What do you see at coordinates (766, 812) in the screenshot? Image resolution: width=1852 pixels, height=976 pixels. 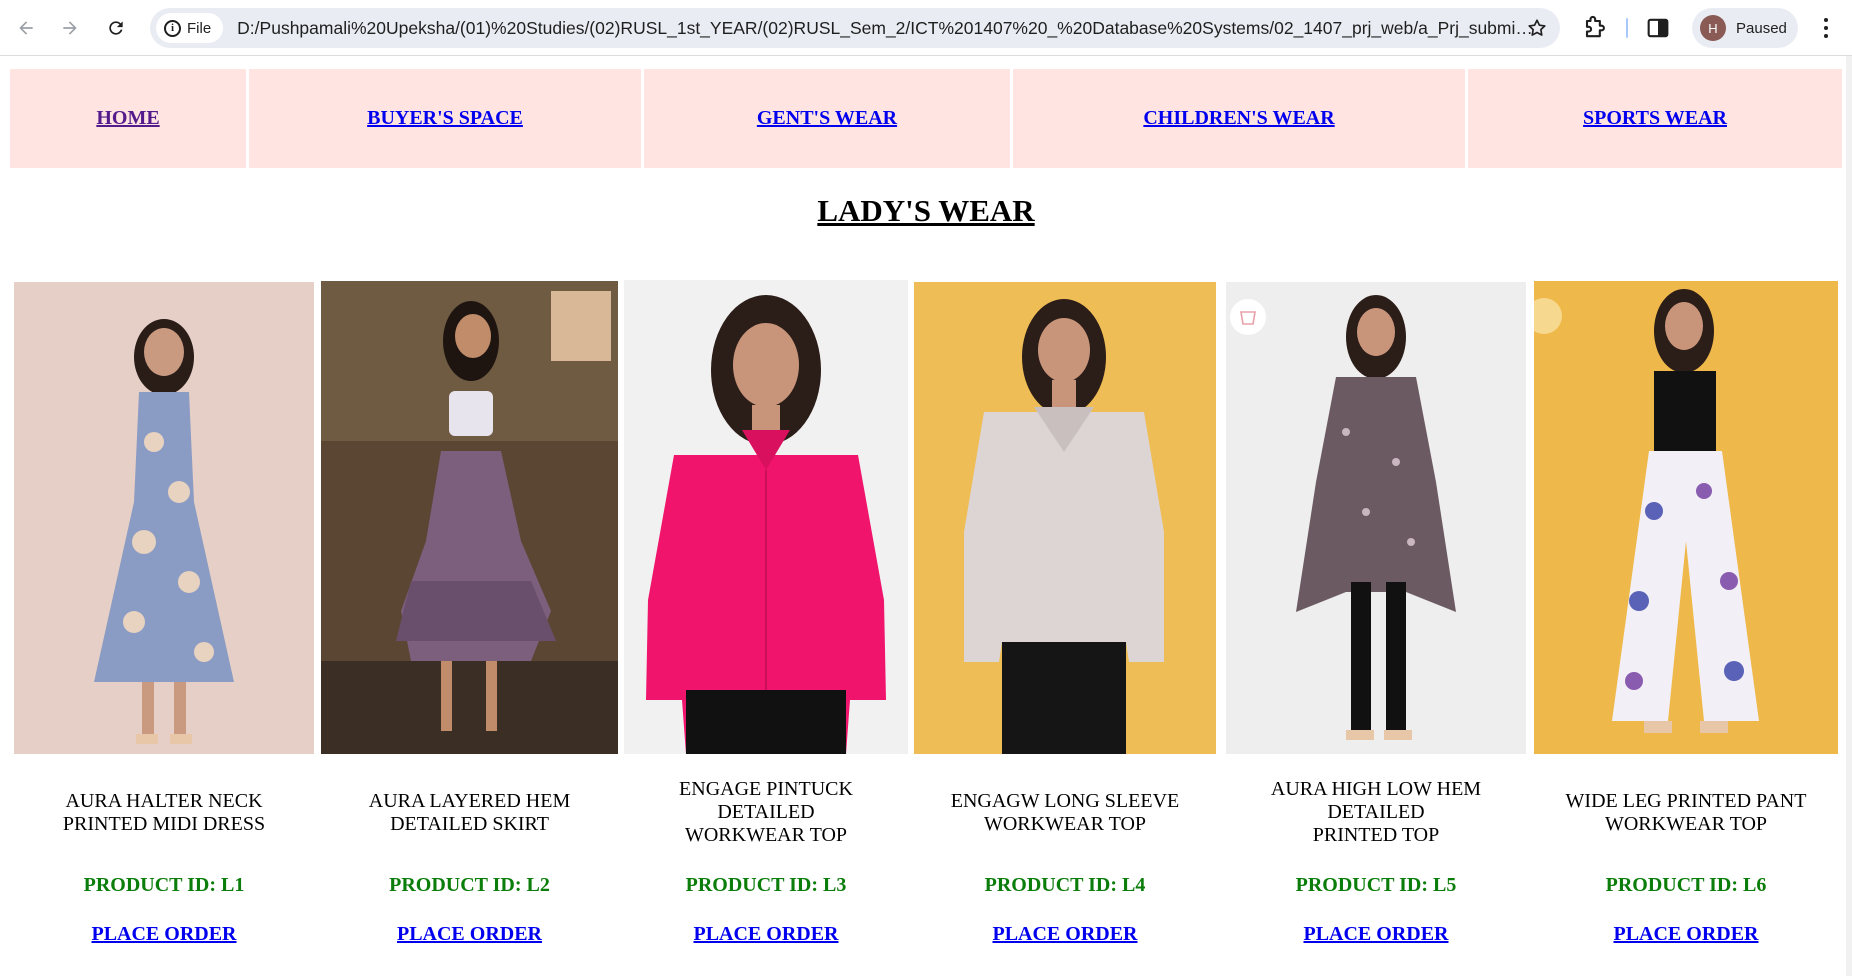 I see `product-name: ENGAGE PINTUCK DETAILED WORKWEAR TOP` at bounding box center [766, 812].